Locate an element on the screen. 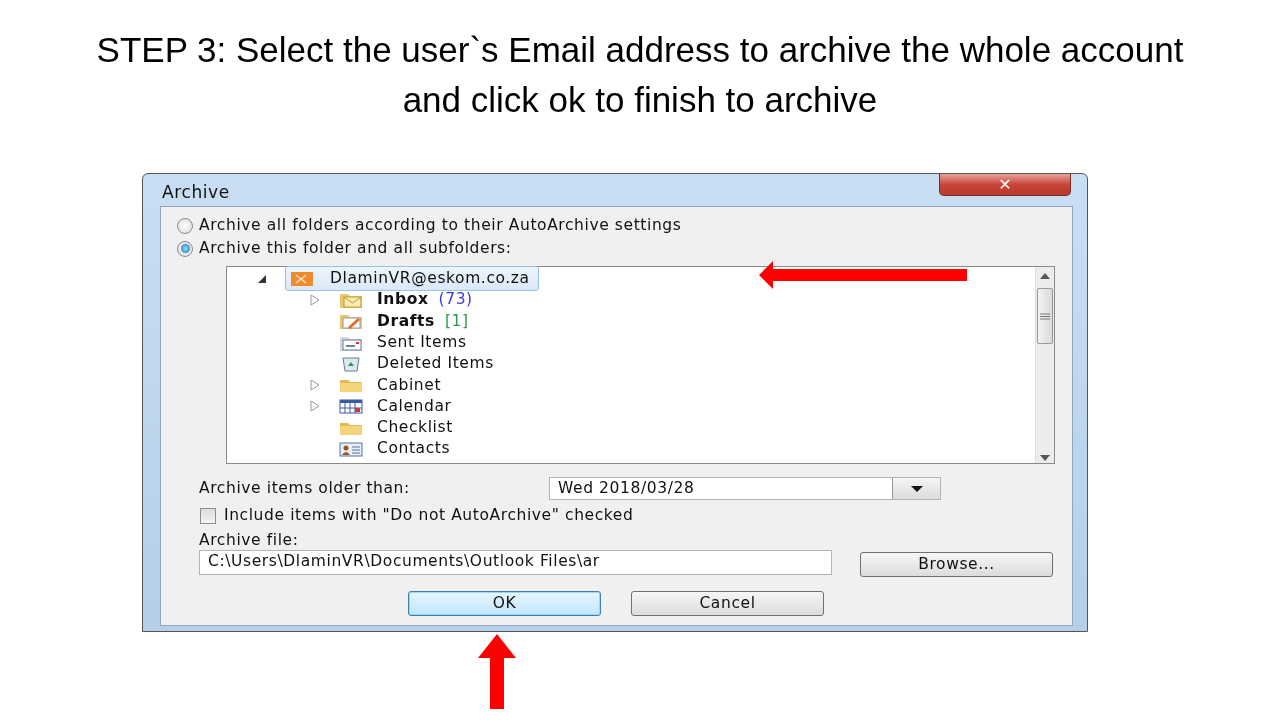 This screenshot has height=720, width=1280. bin-icon is located at coordinates (351, 363).